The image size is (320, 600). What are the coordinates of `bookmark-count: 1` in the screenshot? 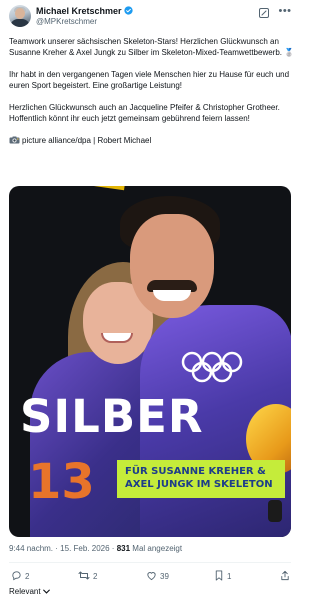 It's located at (229, 576).